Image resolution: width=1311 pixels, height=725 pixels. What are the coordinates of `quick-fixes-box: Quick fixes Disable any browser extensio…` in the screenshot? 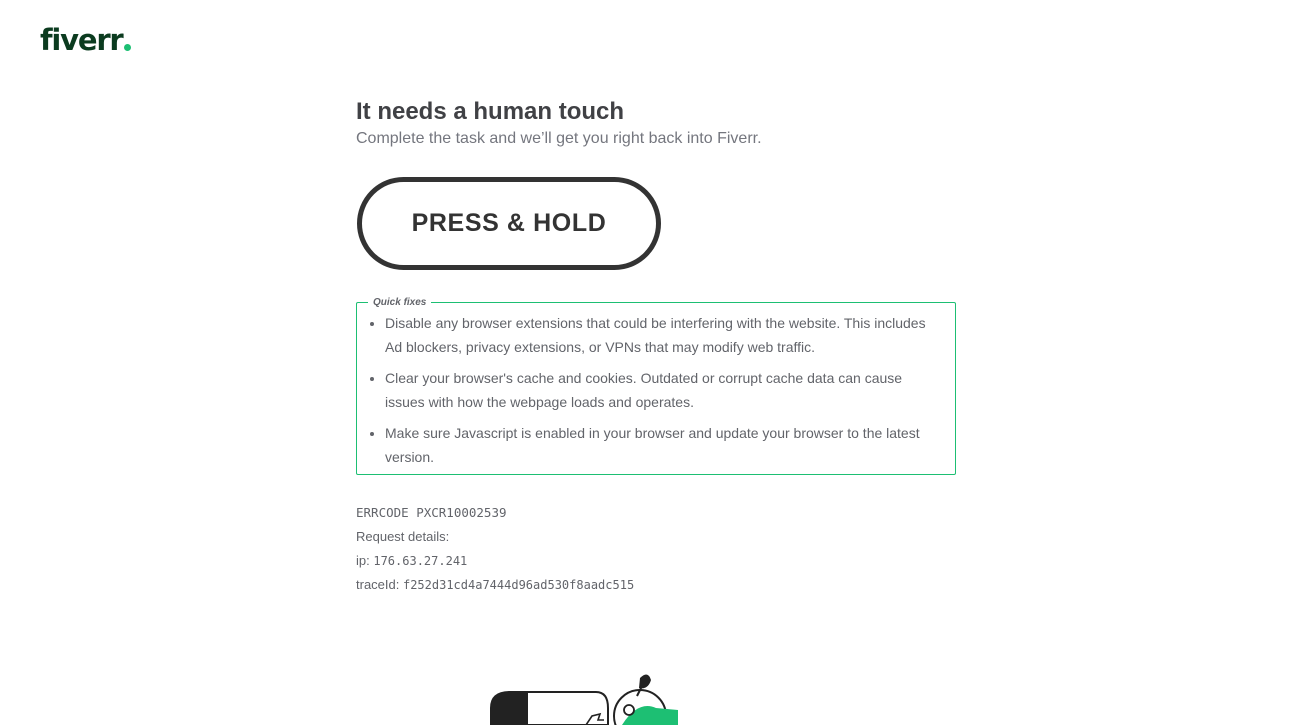 It's located at (656, 385).